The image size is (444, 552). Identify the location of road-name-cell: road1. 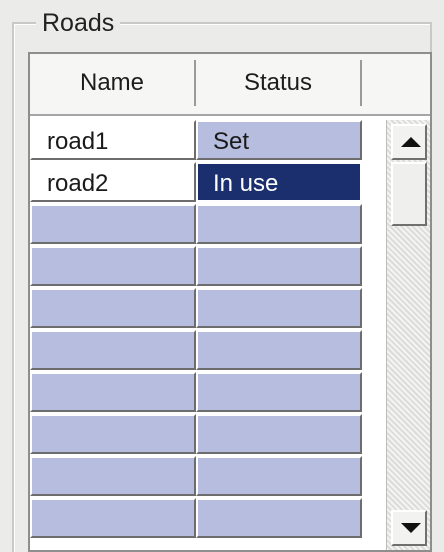
(113, 140).